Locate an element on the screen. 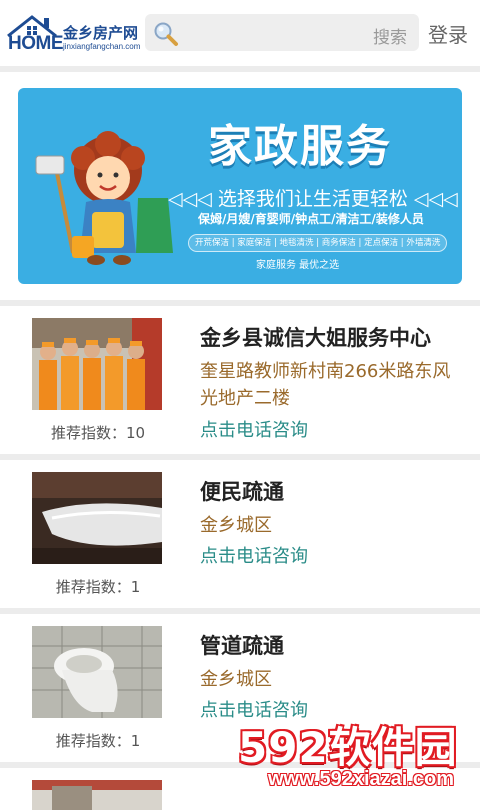 This screenshot has height=810, width=480. listing-name: 管道疏通 is located at coordinates (242, 645).